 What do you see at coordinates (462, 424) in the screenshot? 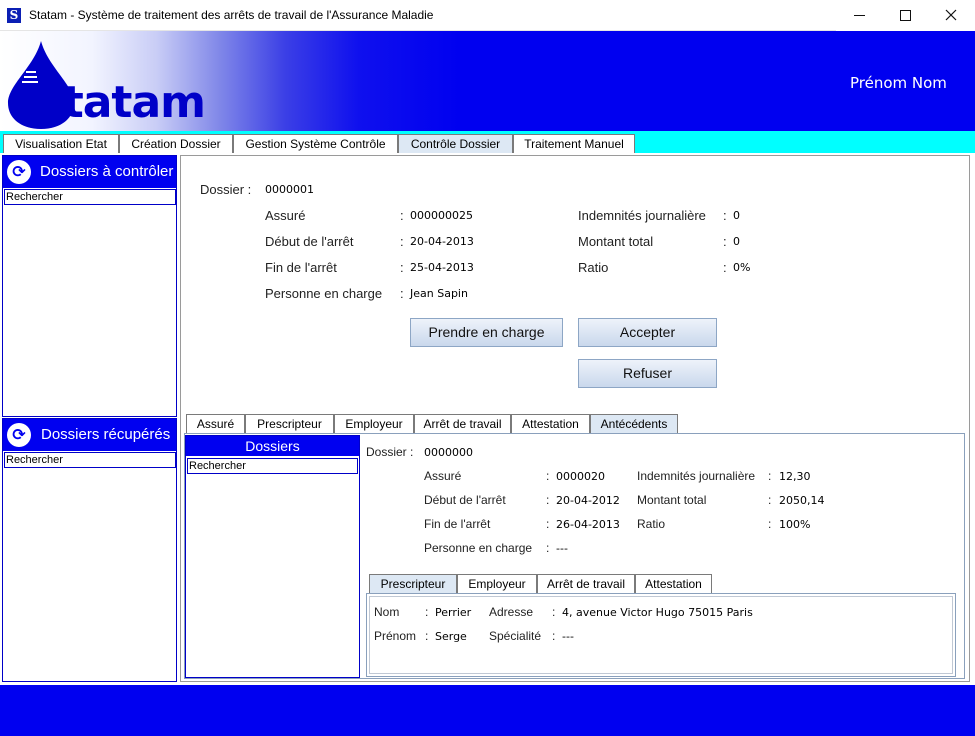
I see `tab-arret-de-travail: Arrêt de travail` at bounding box center [462, 424].